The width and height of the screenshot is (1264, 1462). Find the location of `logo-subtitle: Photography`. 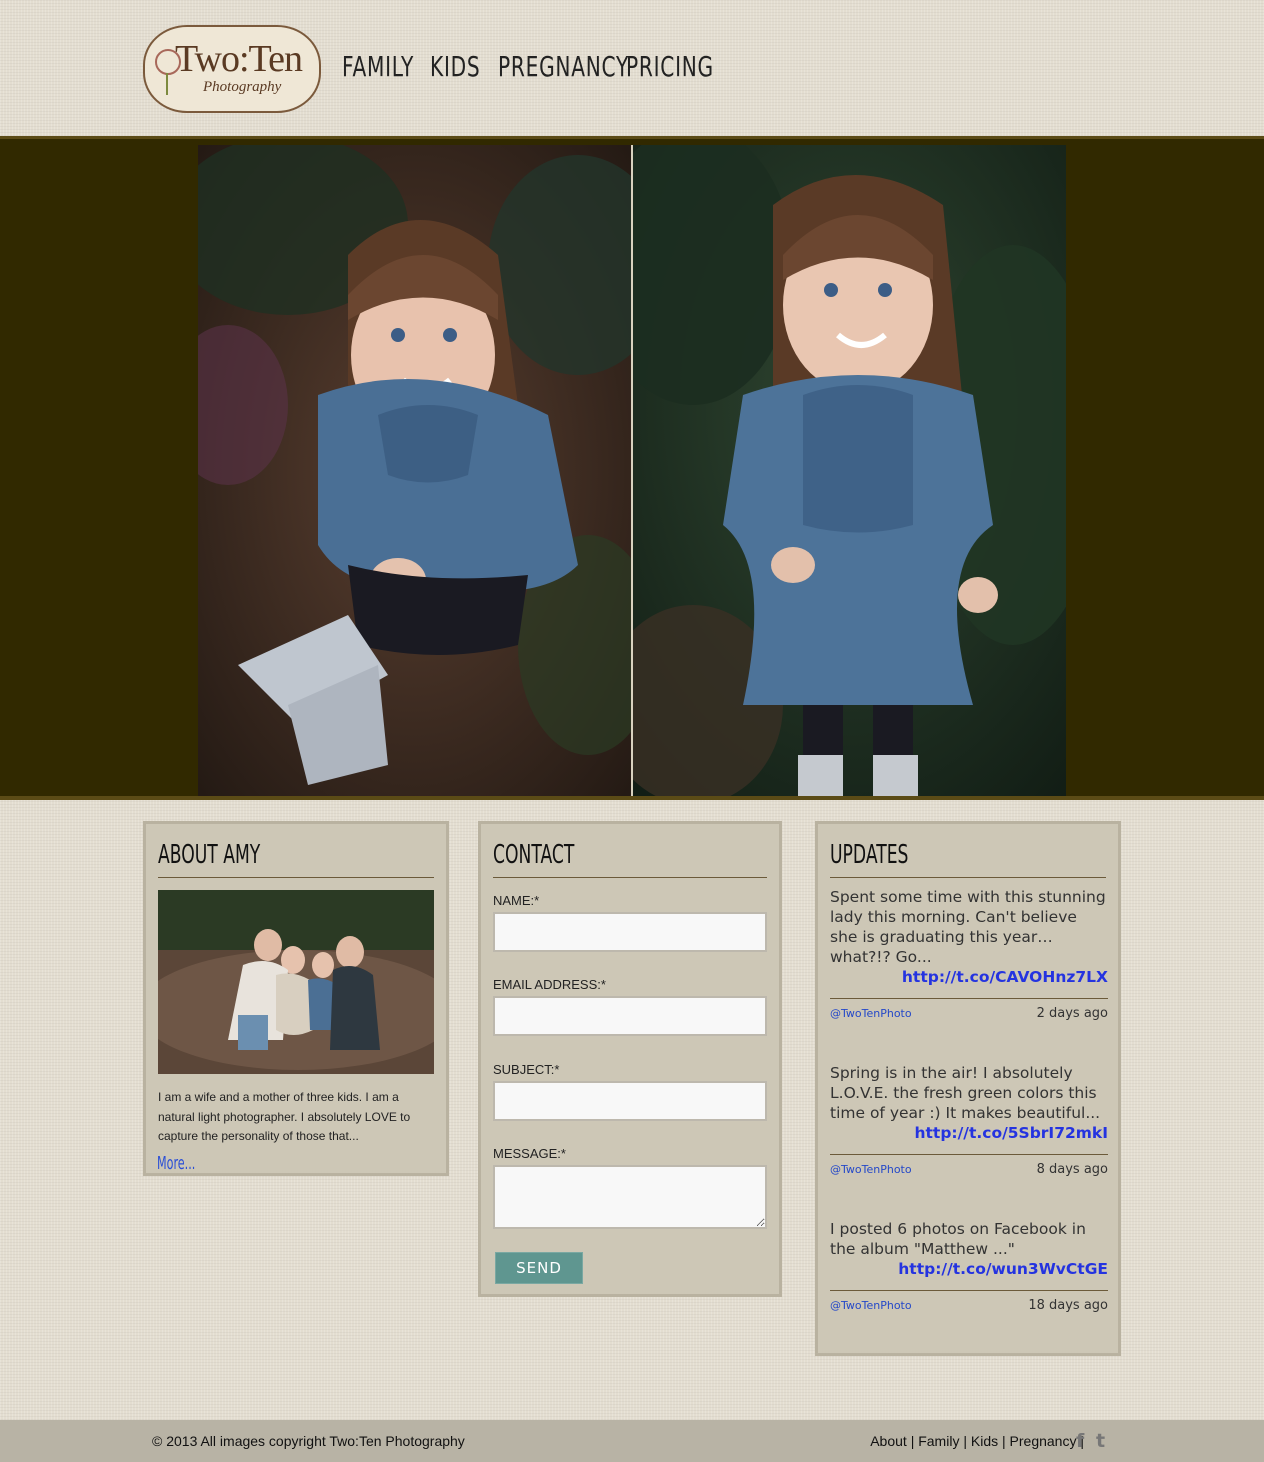

logo-subtitle: Photography is located at coordinates (242, 87).